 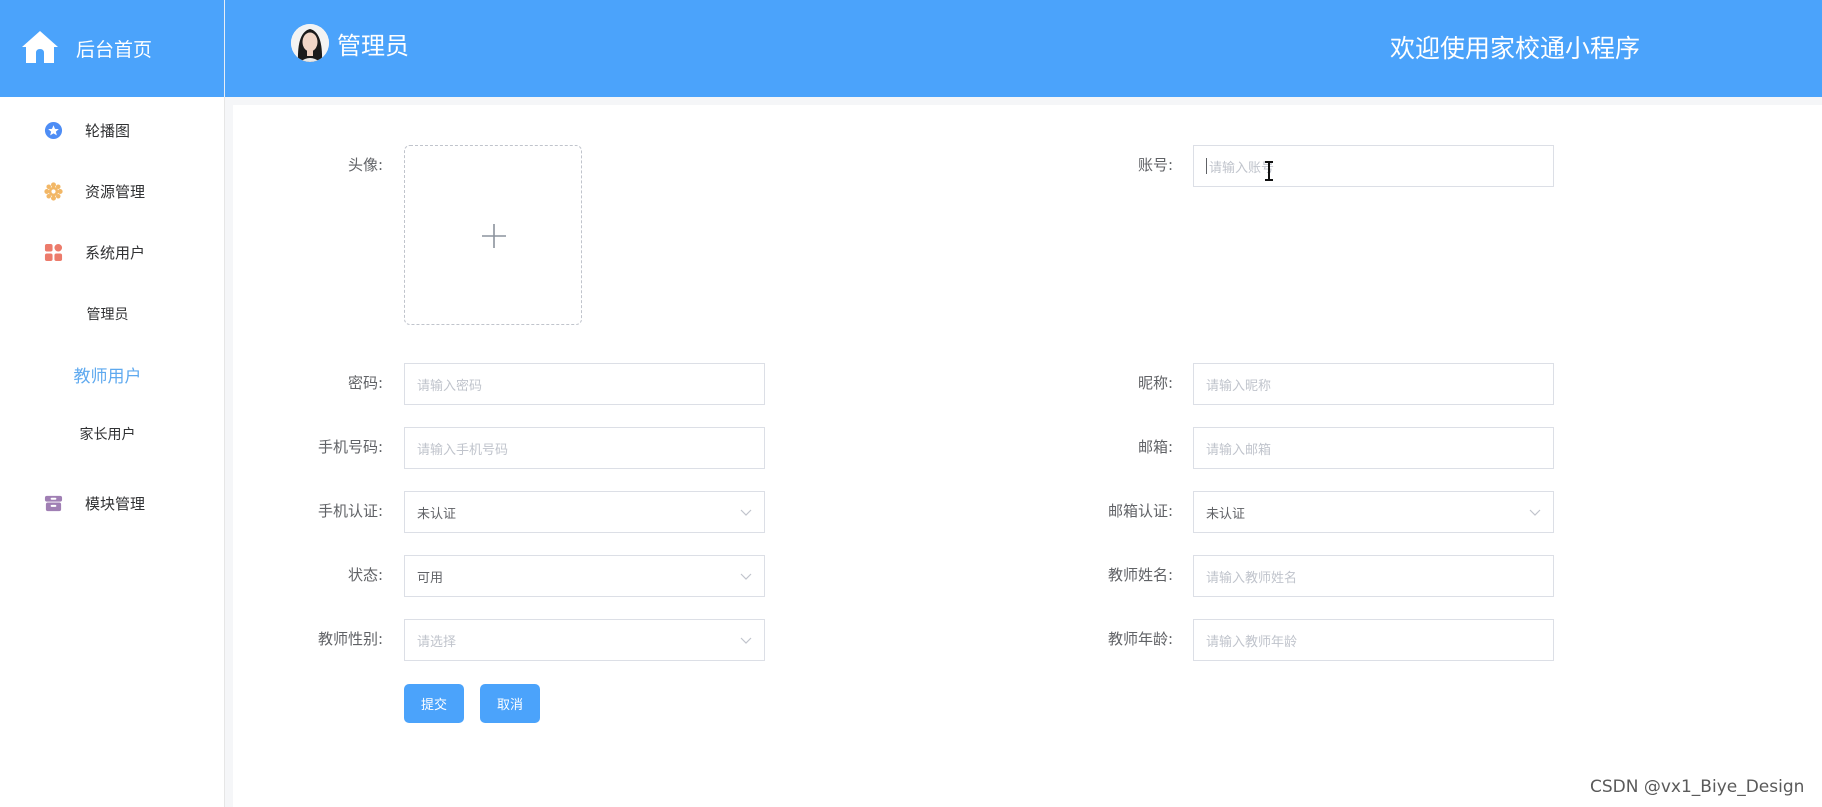 What do you see at coordinates (1206, 166) in the screenshot?
I see `text-caret` at bounding box center [1206, 166].